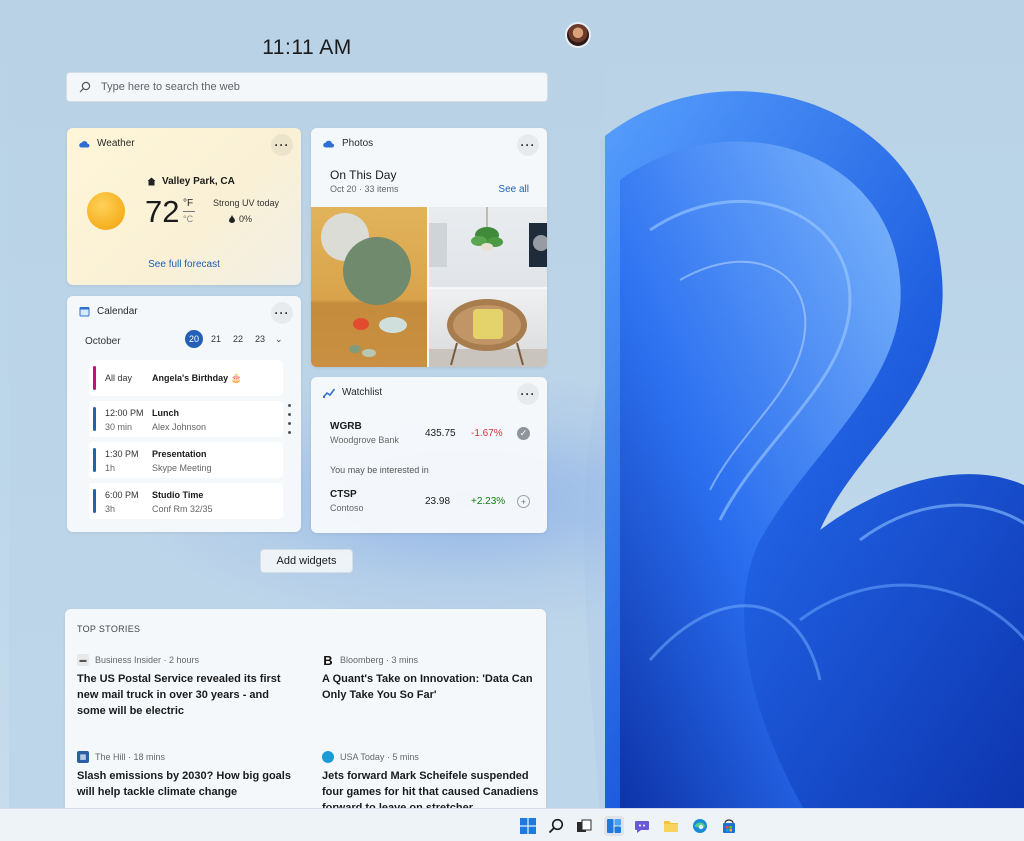 The image size is (1024, 841). Describe the element at coordinates (124, 413) in the screenshot. I see `event-time: 12:00 PM` at that location.